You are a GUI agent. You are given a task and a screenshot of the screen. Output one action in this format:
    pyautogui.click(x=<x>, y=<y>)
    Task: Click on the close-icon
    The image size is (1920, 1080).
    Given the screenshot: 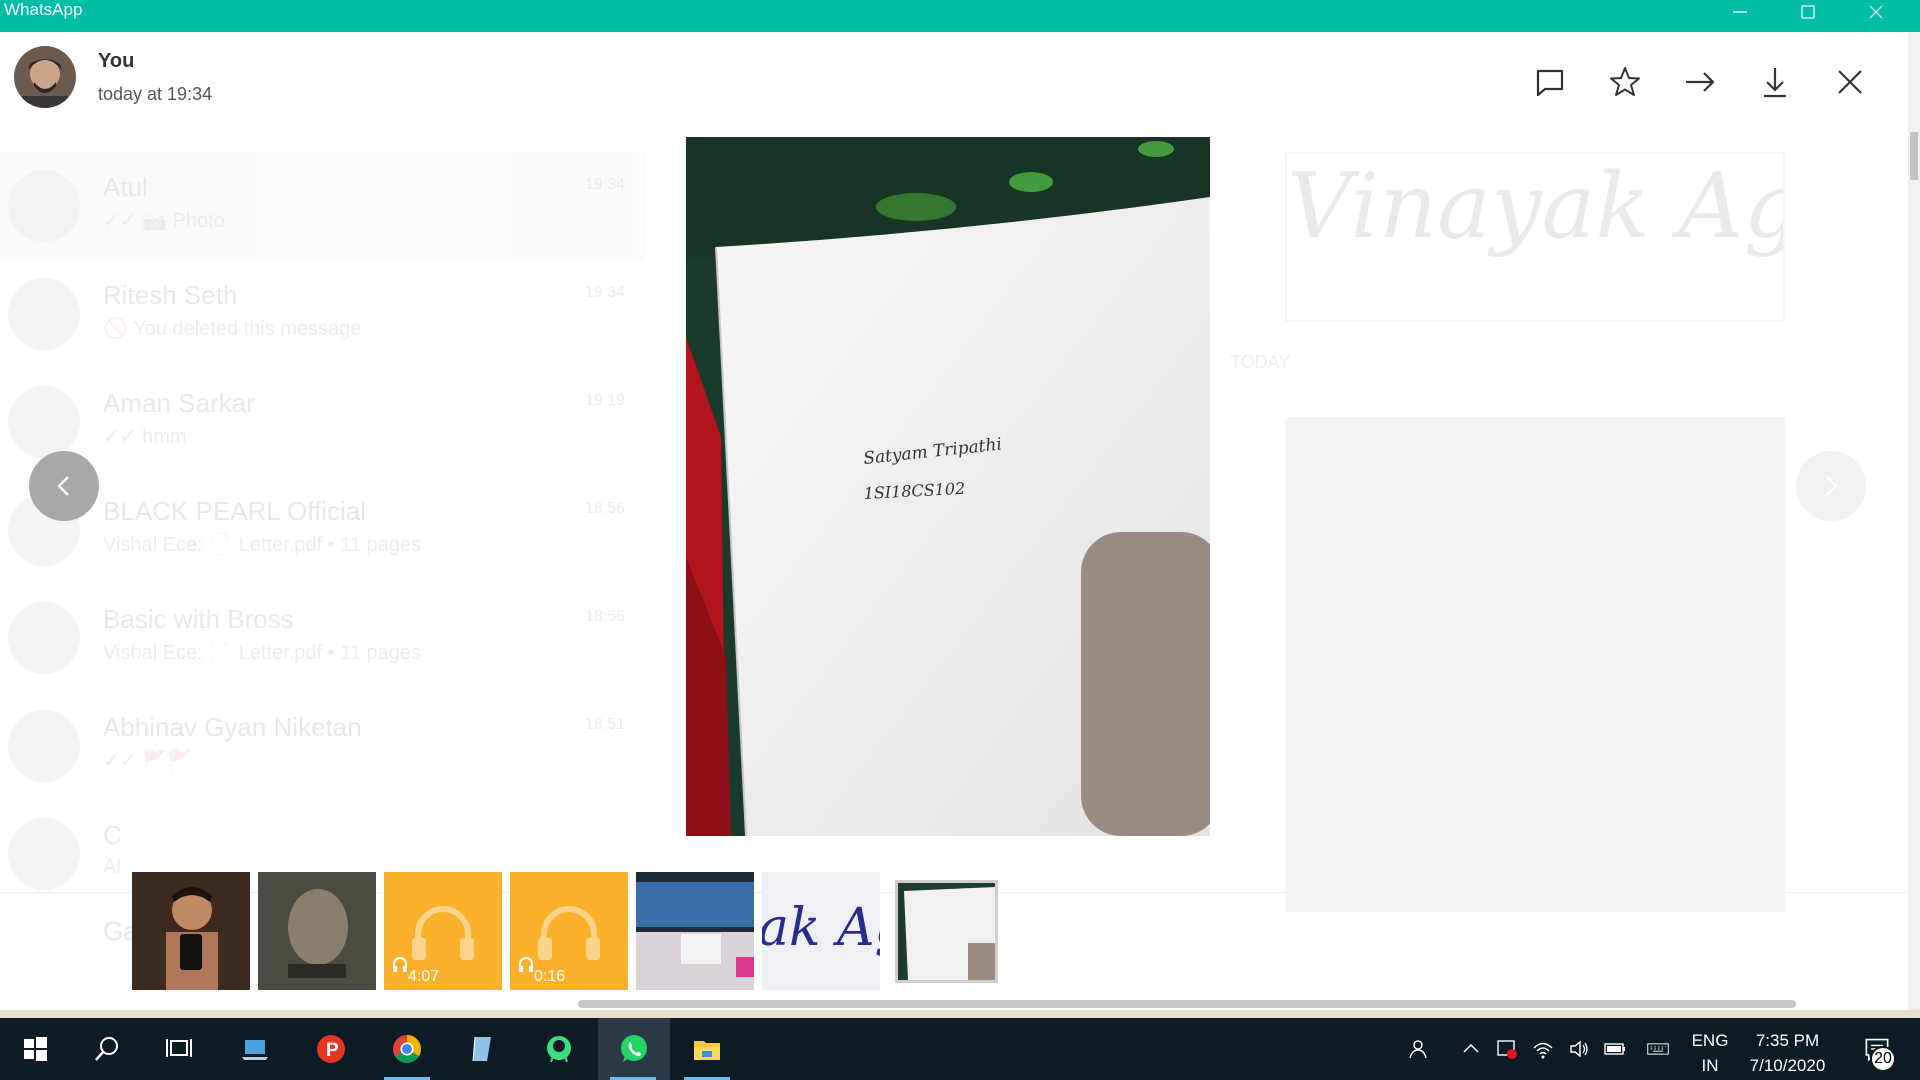 What is the action you would take?
    pyautogui.click(x=1850, y=82)
    